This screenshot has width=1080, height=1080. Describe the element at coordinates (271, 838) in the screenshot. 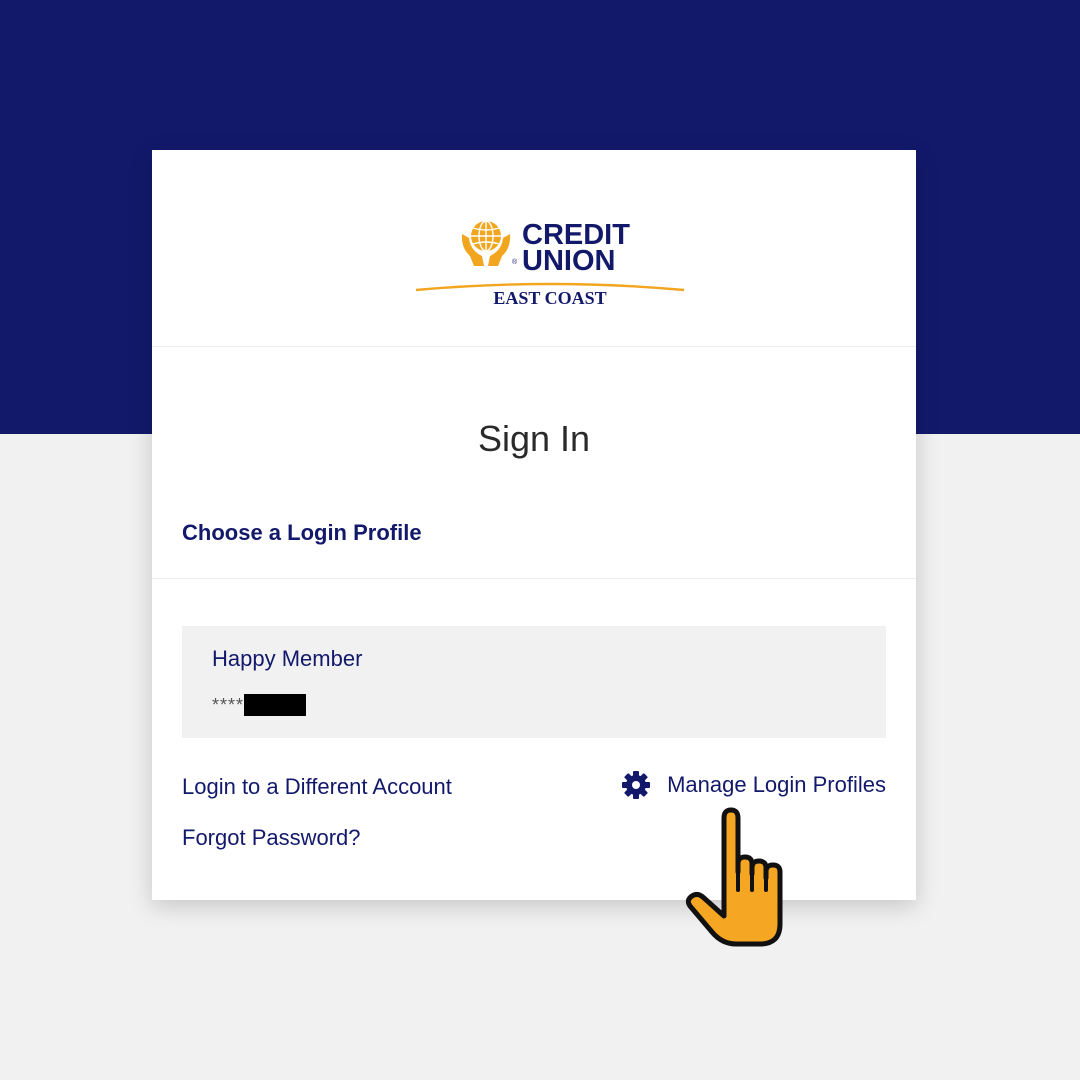

I see `forgot-password-link: Forgot Password?` at that location.